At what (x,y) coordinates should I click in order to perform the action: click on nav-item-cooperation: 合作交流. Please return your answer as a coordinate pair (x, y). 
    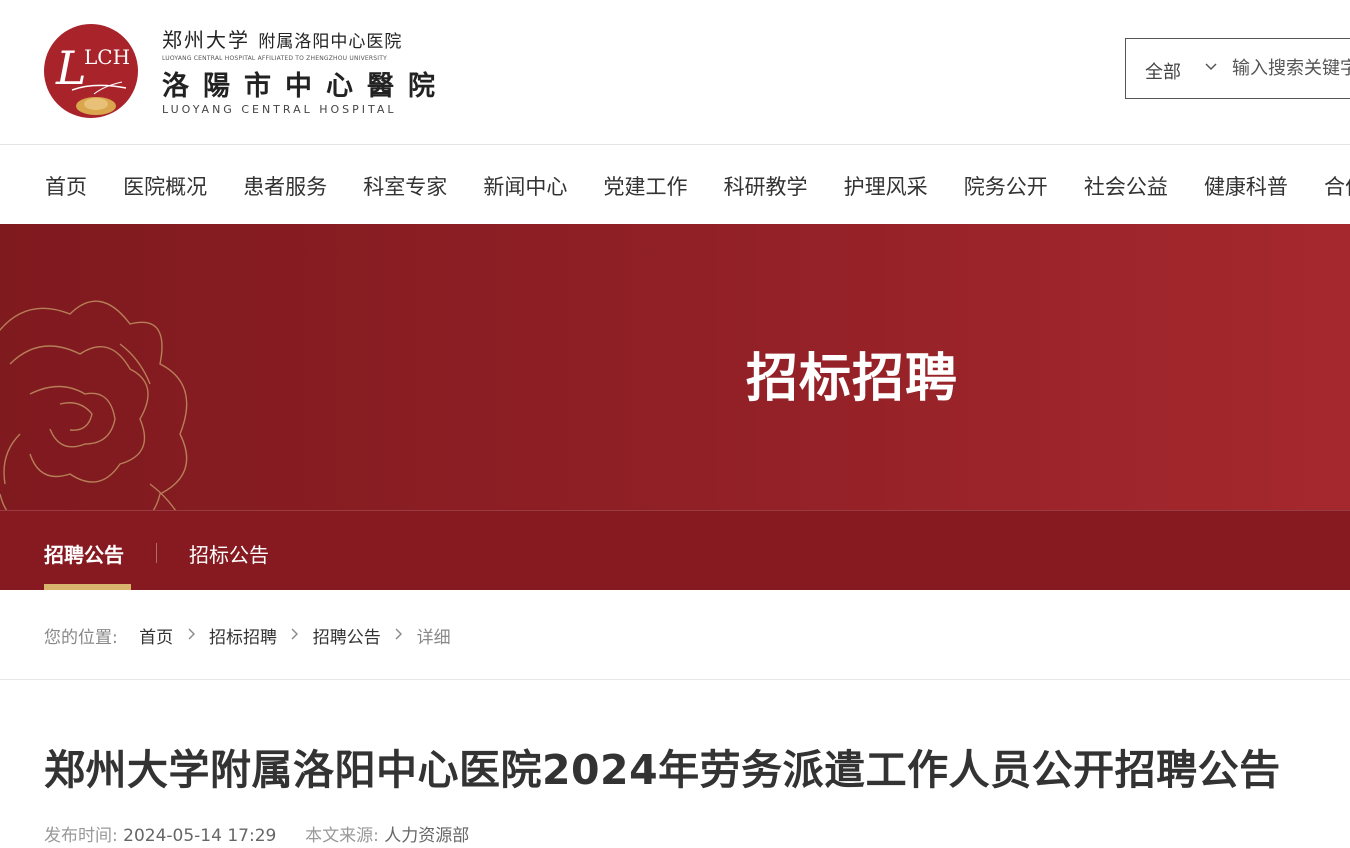
    Looking at the image, I should click on (1337, 186).